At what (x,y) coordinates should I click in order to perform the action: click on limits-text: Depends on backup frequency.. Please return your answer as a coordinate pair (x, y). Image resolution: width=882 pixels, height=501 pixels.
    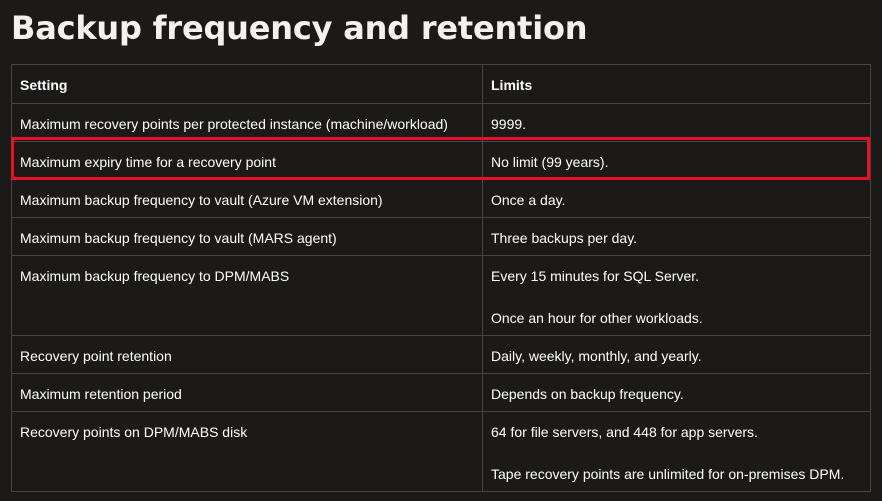
    Looking at the image, I should click on (587, 394).